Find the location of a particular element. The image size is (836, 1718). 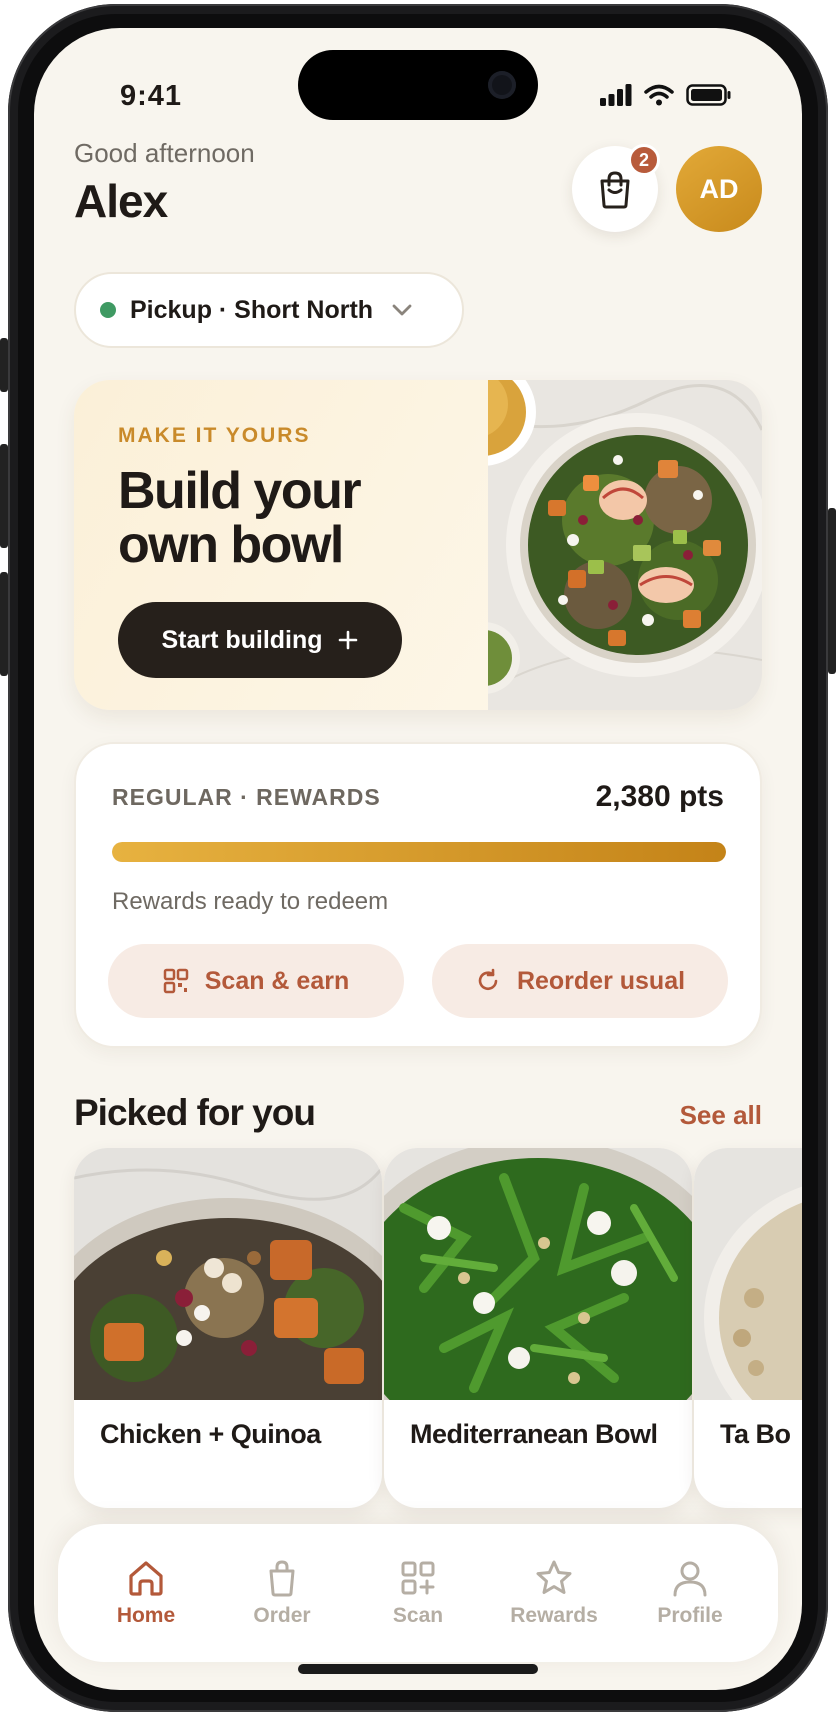

rewards-progress-bar is located at coordinates (419, 852).